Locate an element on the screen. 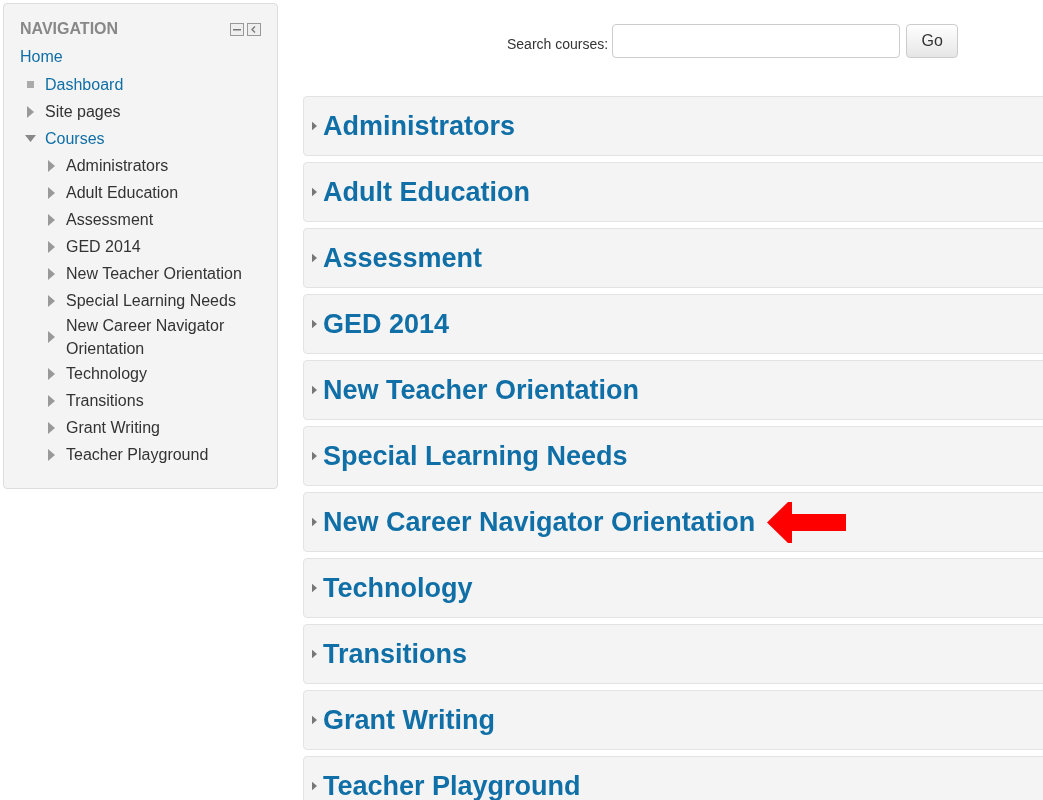 Image resolution: width=1043 pixels, height=800 pixels. nav-item: Grant Writing is located at coordinates (113, 427).